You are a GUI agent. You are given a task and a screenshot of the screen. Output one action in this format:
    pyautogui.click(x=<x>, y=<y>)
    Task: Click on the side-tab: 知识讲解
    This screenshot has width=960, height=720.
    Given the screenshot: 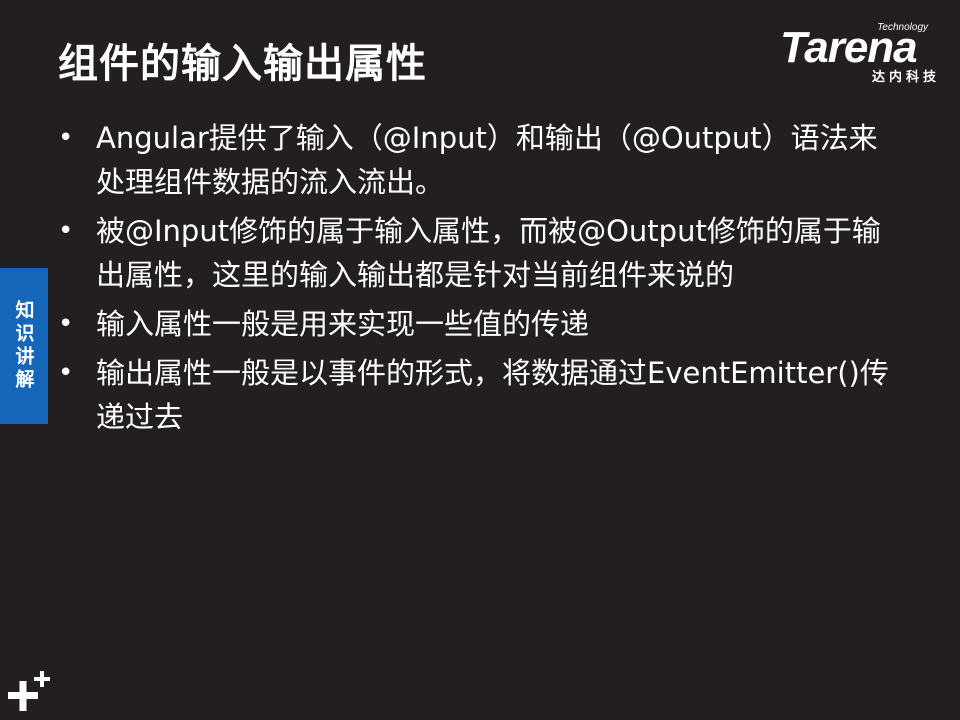 What is the action you would take?
    pyautogui.click(x=24, y=346)
    